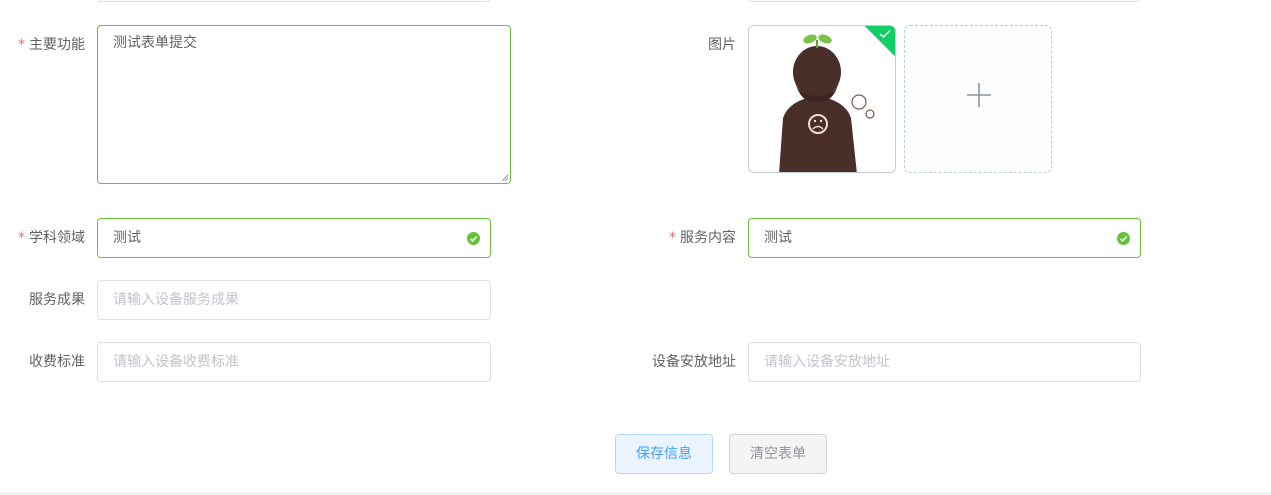 Image resolution: width=1271 pixels, height=495 pixels. I want to click on fee-standard-label: 收费标准, so click(57, 362).